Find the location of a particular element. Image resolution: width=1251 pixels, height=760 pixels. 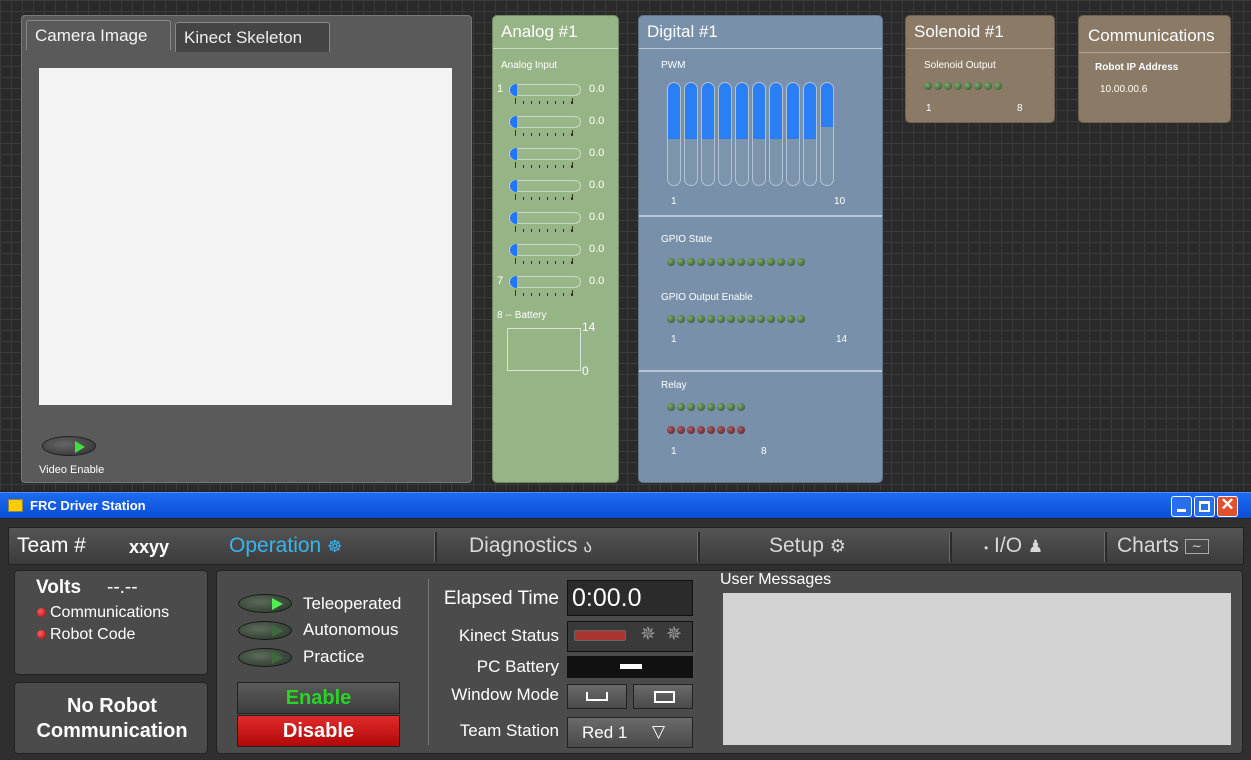

practice-button is located at coordinates (265, 657).